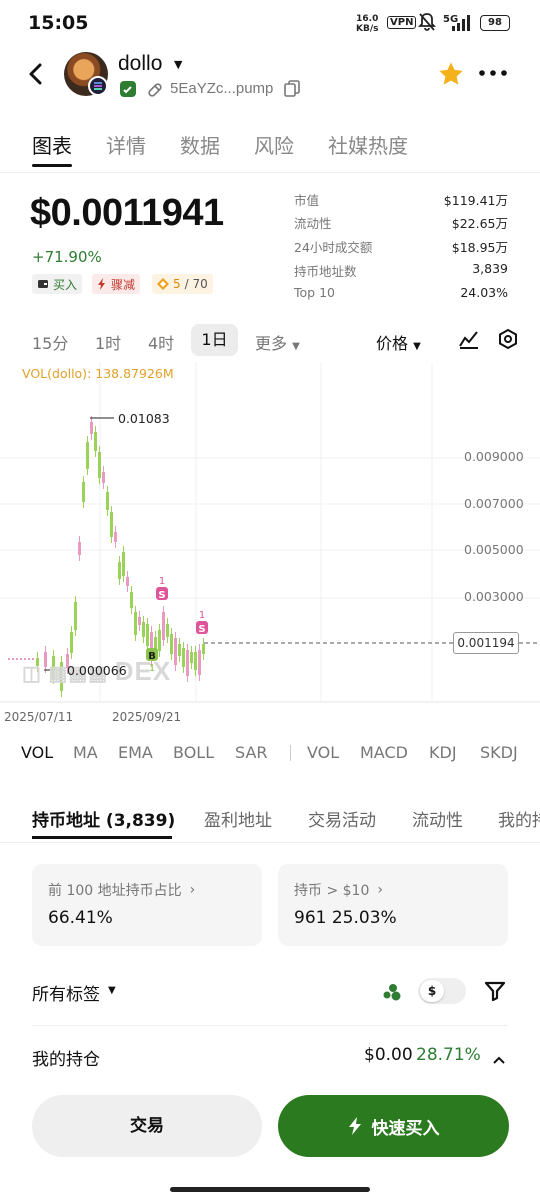 The image size is (540, 1200). I want to click on more-menu-icon, so click(493, 75).